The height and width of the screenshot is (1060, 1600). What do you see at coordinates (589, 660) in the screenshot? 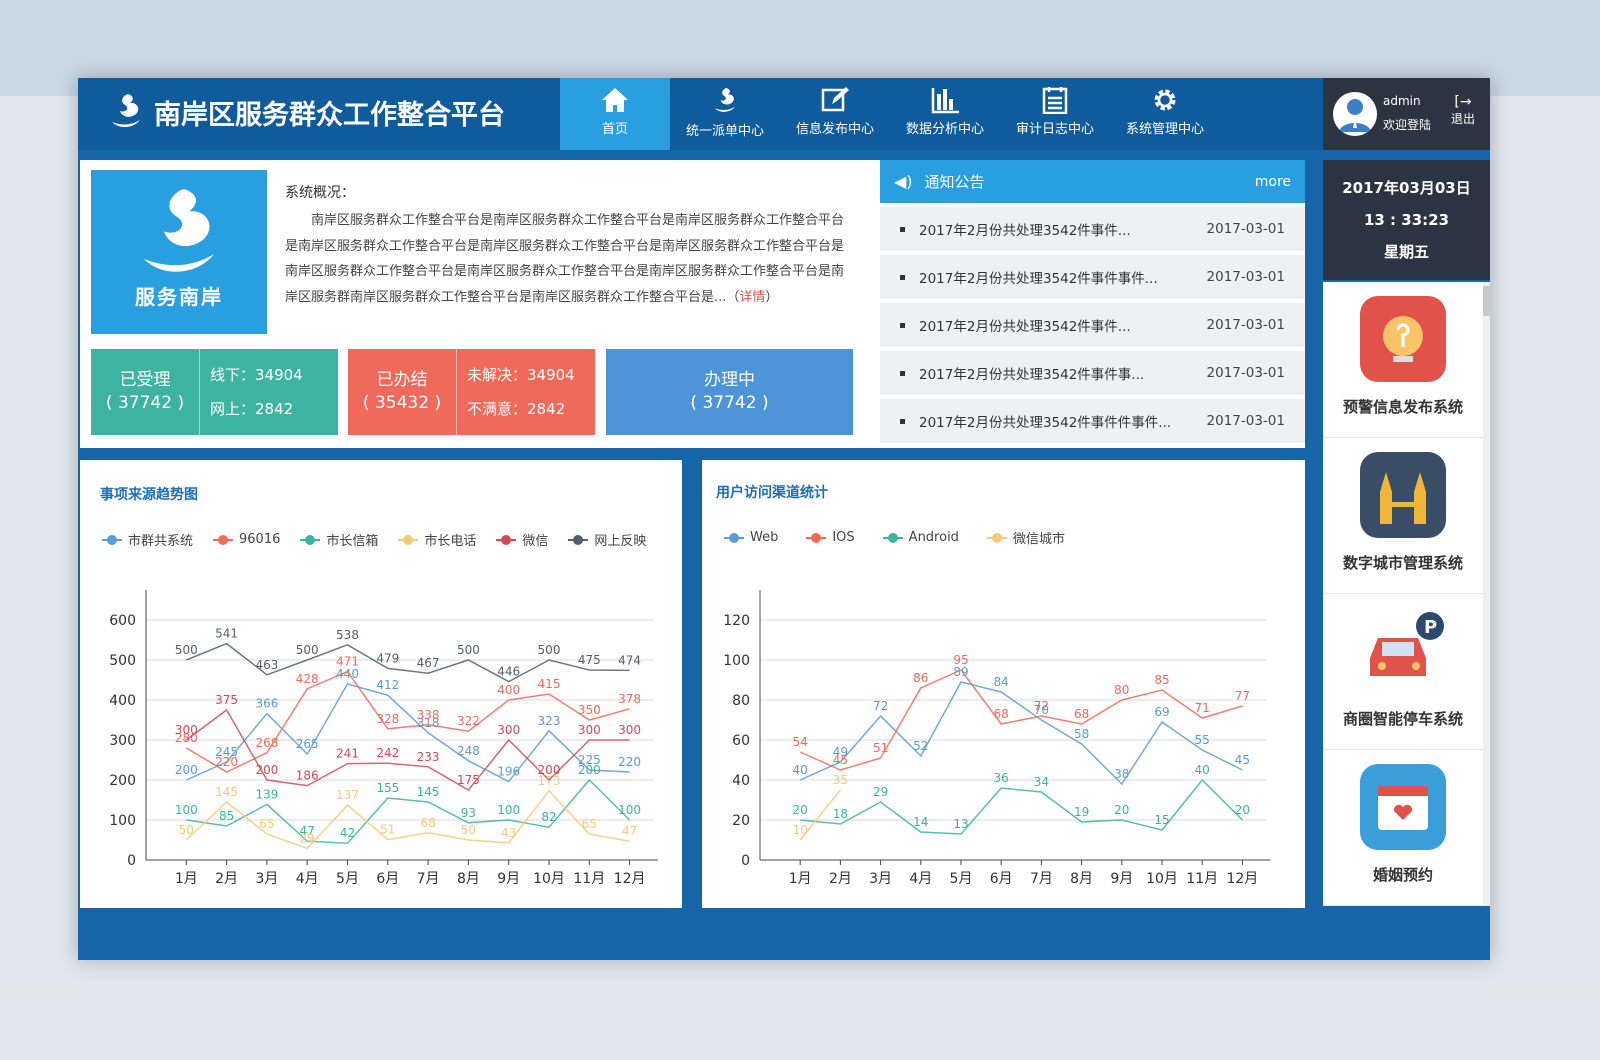
I see `data-label: 475` at bounding box center [589, 660].